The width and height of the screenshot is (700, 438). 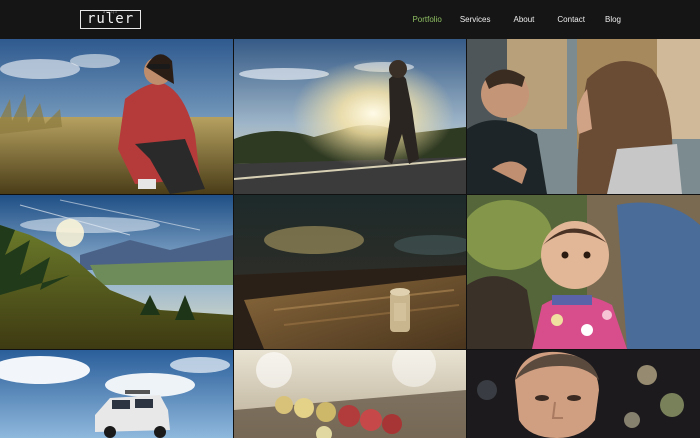 What do you see at coordinates (350, 116) in the screenshot?
I see `photo-man-on-road-sunset` at bounding box center [350, 116].